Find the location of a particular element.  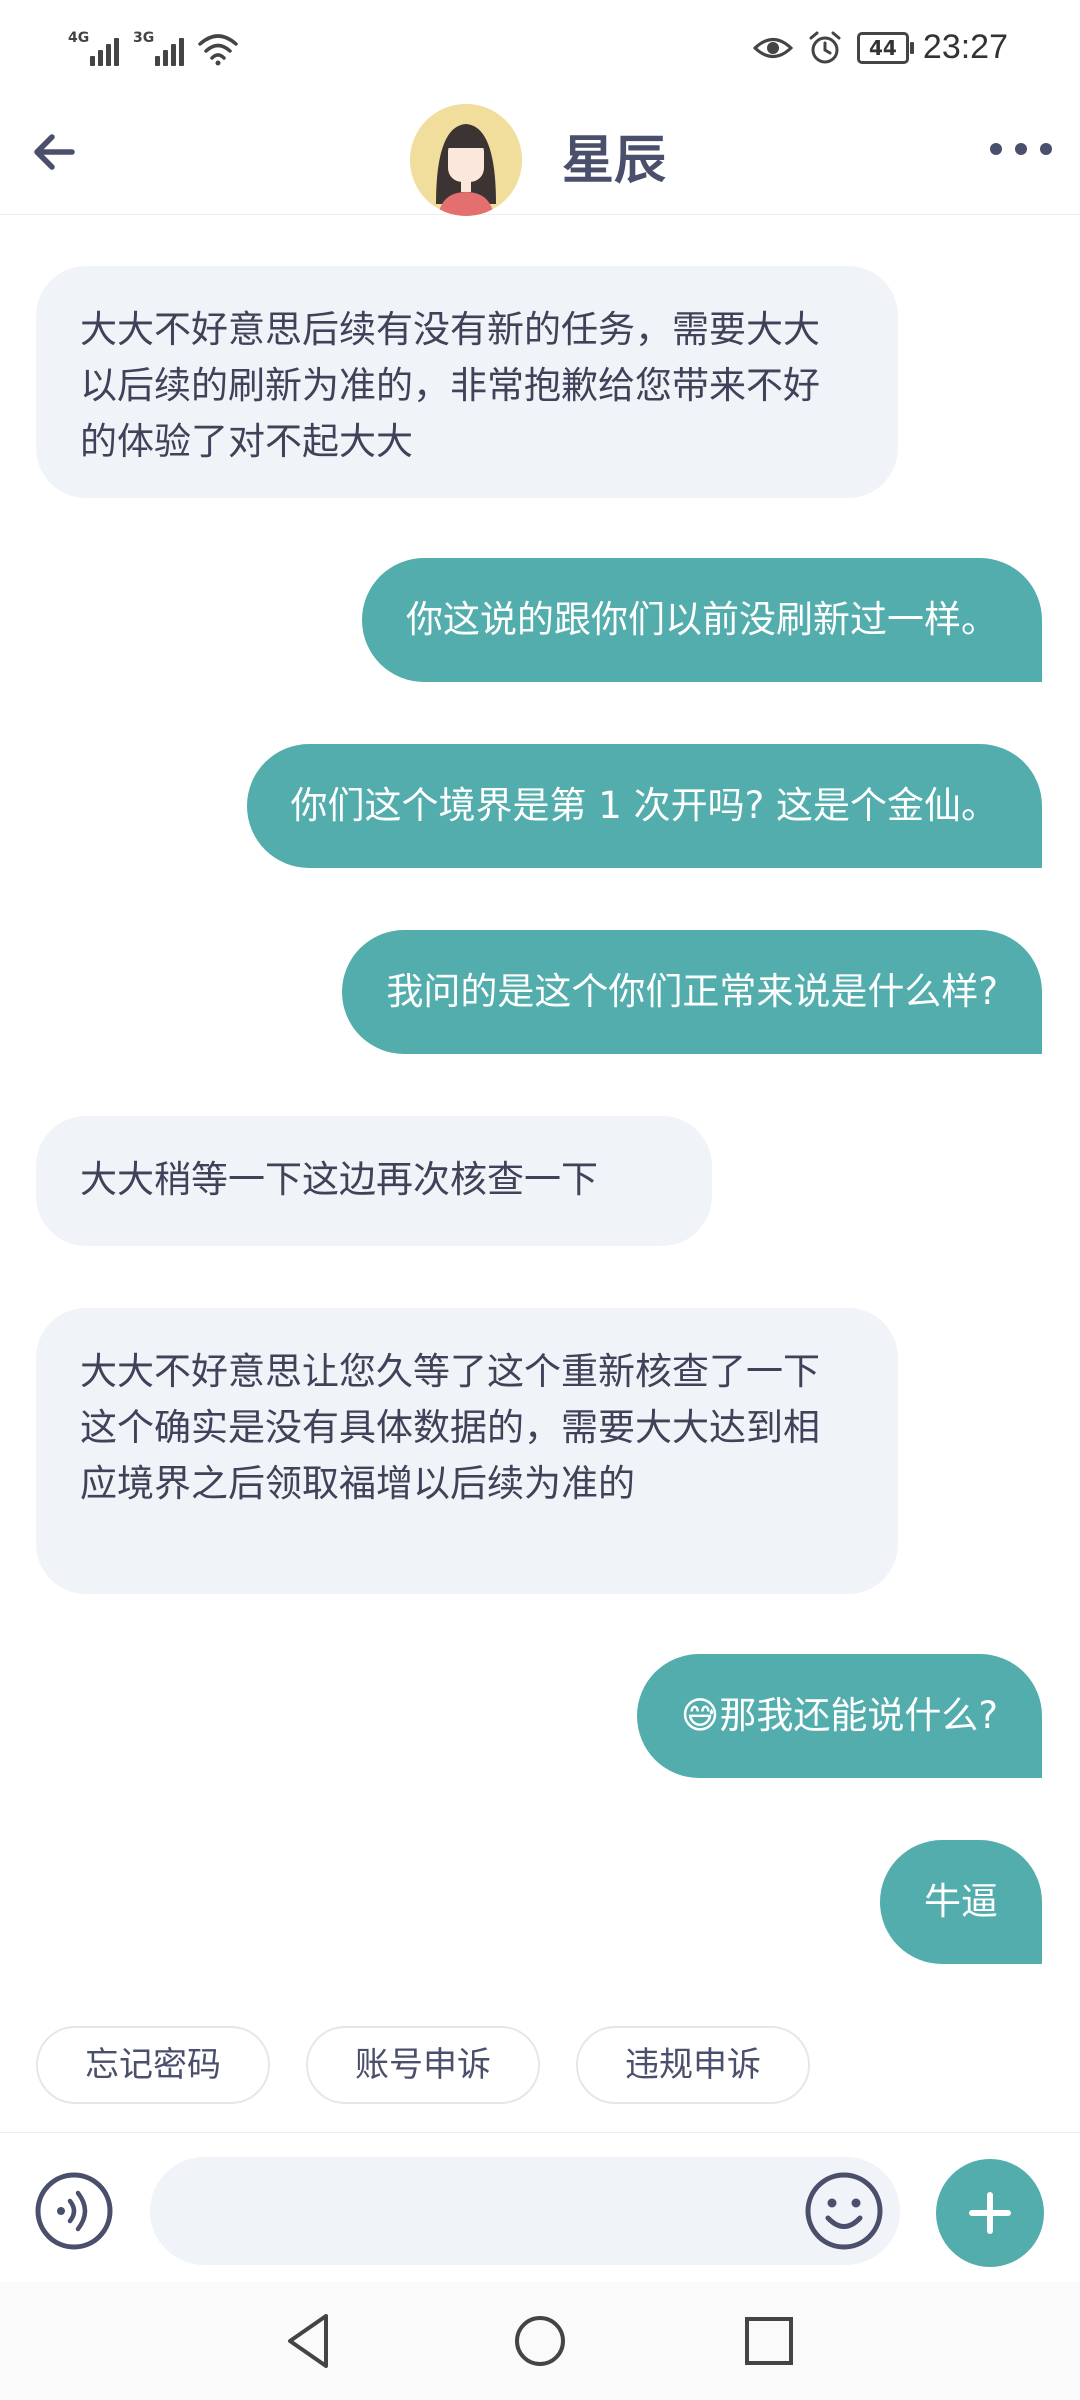

cell-signal-icon: 3G is located at coordinates (158, 48).